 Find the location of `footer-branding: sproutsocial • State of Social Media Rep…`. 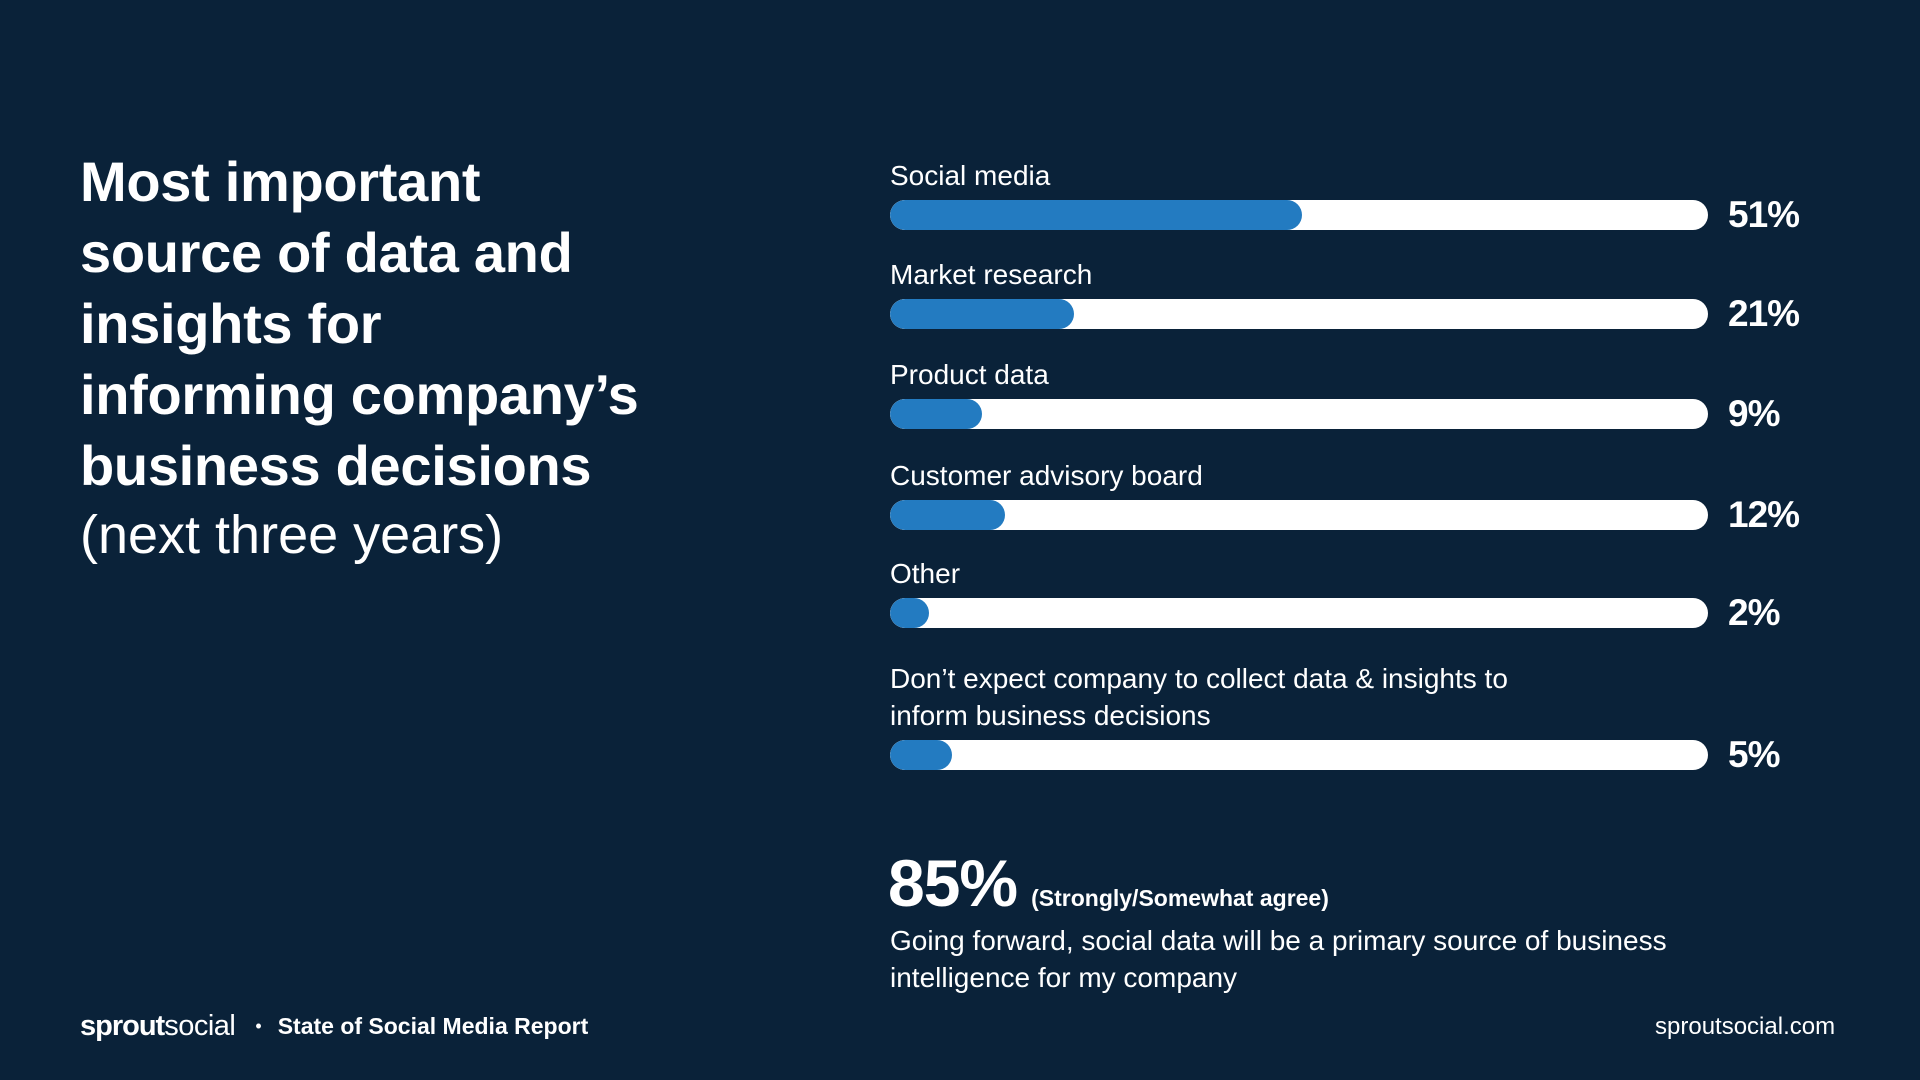

footer-branding: sproutsocial • State of Social Media Rep… is located at coordinates (334, 1026).